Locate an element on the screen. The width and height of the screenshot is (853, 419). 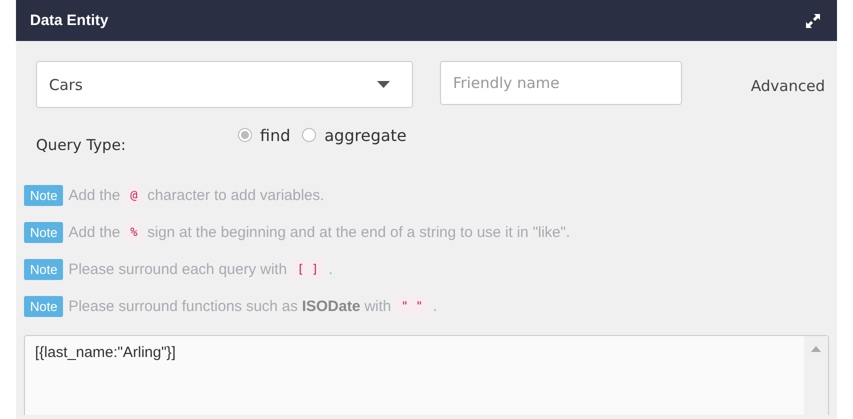
code-snippet: % is located at coordinates (133, 232).